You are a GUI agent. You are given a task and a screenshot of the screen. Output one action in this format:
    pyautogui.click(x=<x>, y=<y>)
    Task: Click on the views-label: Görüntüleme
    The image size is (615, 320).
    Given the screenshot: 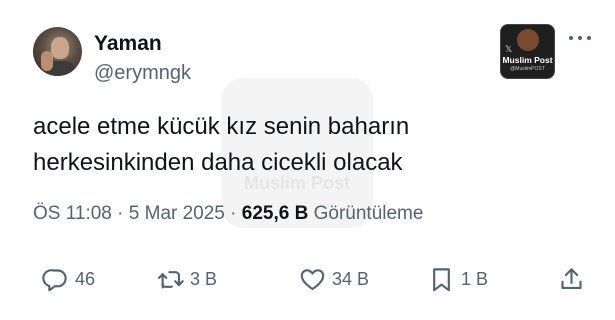 What is the action you would take?
    pyautogui.click(x=366, y=213)
    